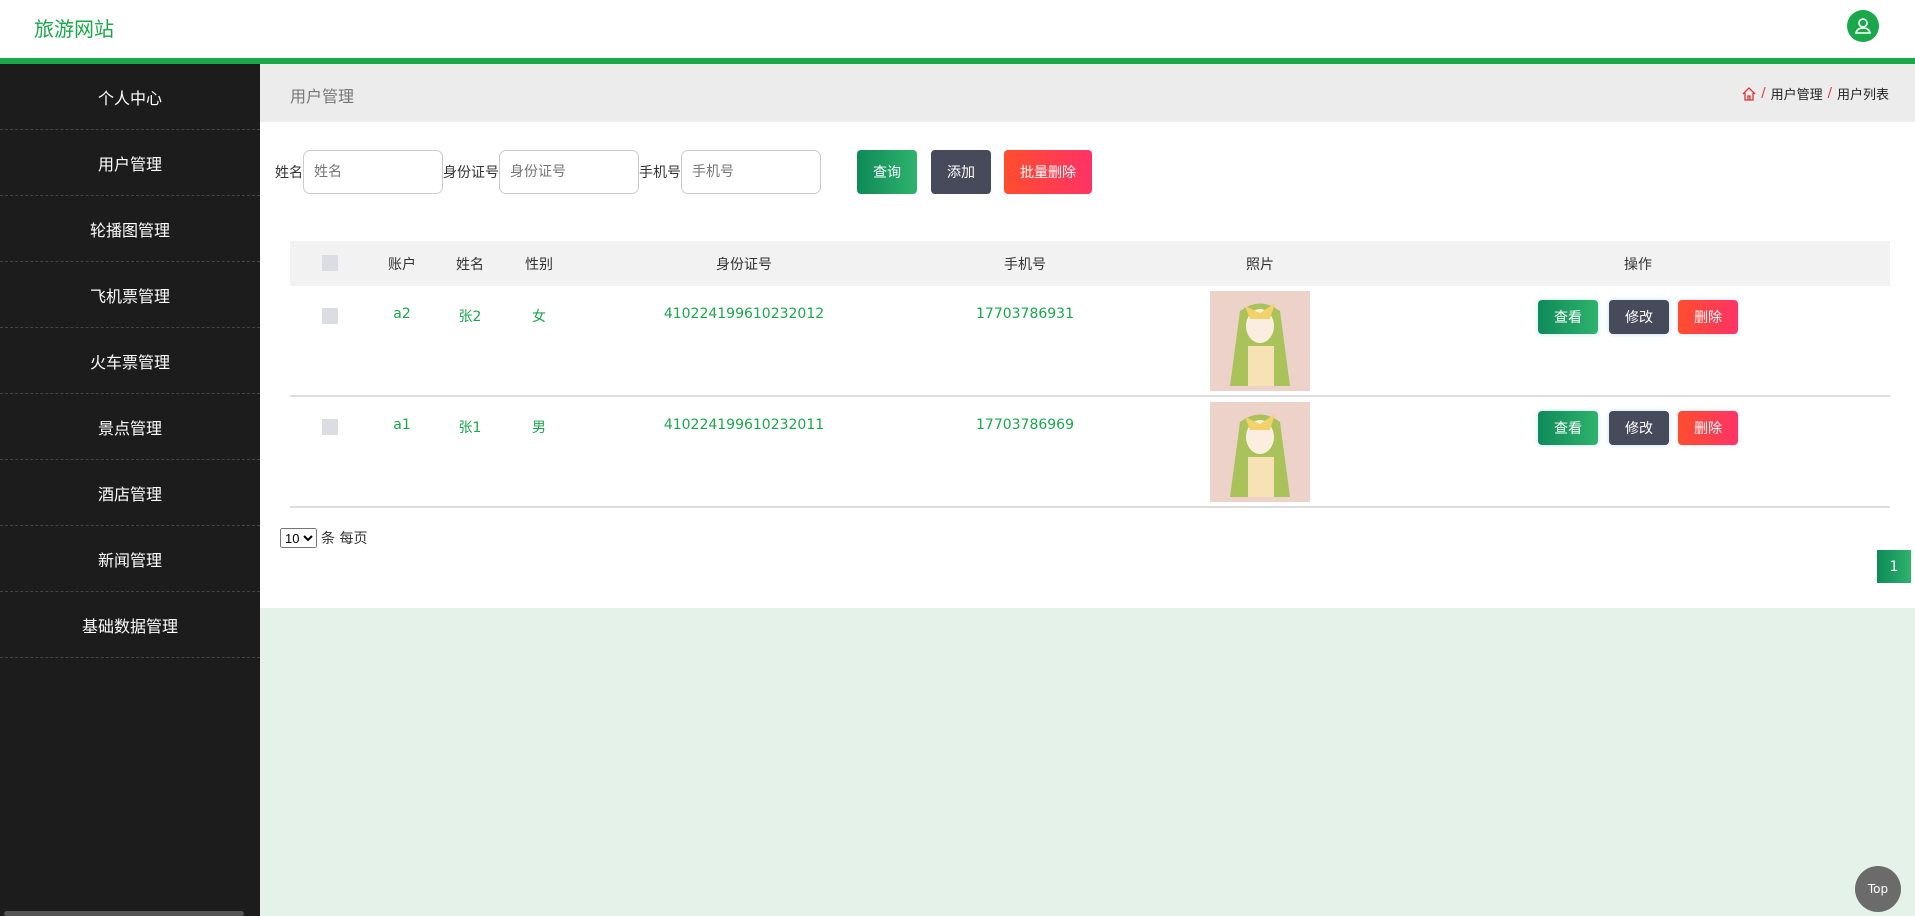 The height and width of the screenshot is (916, 1915). I want to click on column-header: 性别, so click(539, 265).